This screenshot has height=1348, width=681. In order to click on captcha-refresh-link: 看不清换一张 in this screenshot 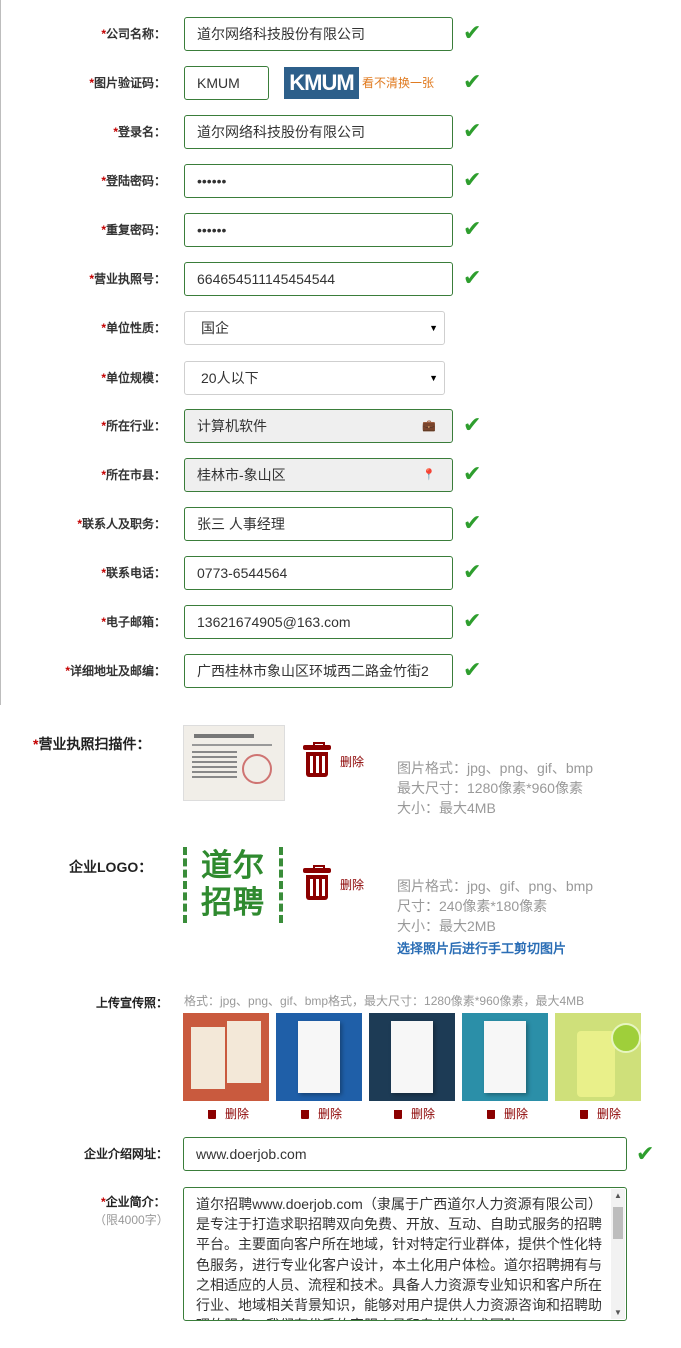, I will do `click(398, 82)`.